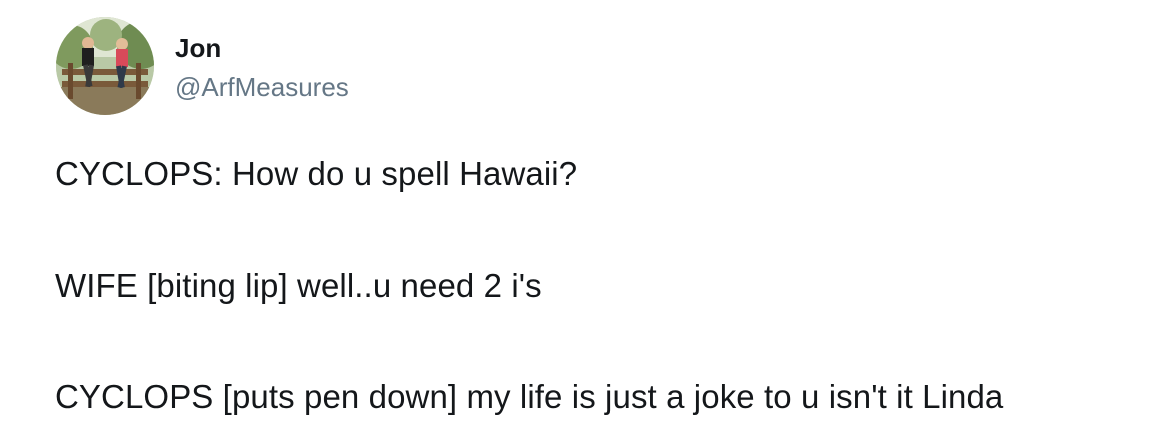  Describe the element at coordinates (198, 48) in the screenshot. I see `author-display-name: Jon` at that location.